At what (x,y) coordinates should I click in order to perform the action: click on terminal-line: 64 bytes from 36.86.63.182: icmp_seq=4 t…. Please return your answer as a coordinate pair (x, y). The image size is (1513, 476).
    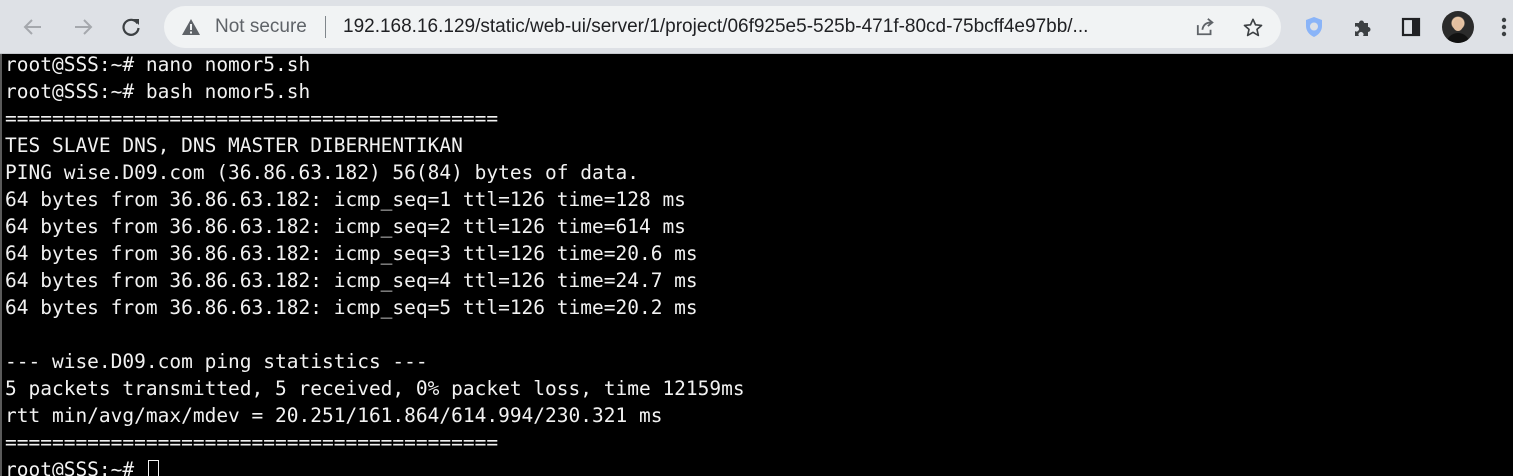
    Looking at the image, I should click on (351, 280).